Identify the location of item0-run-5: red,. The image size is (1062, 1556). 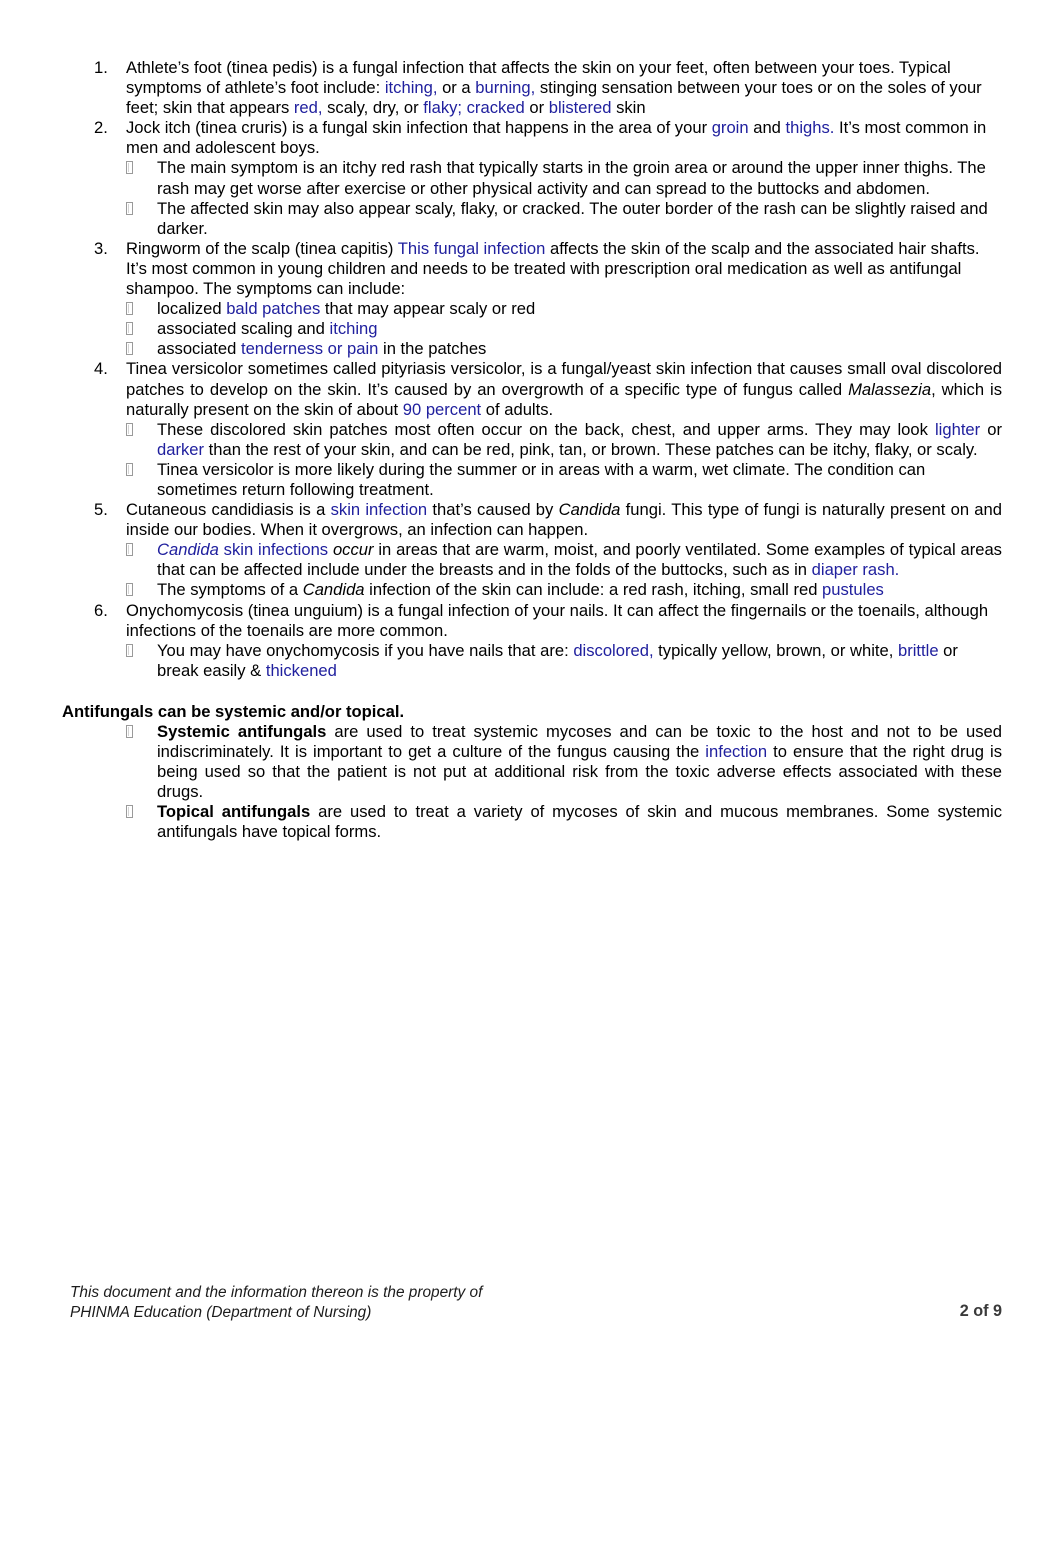
(308, 107).